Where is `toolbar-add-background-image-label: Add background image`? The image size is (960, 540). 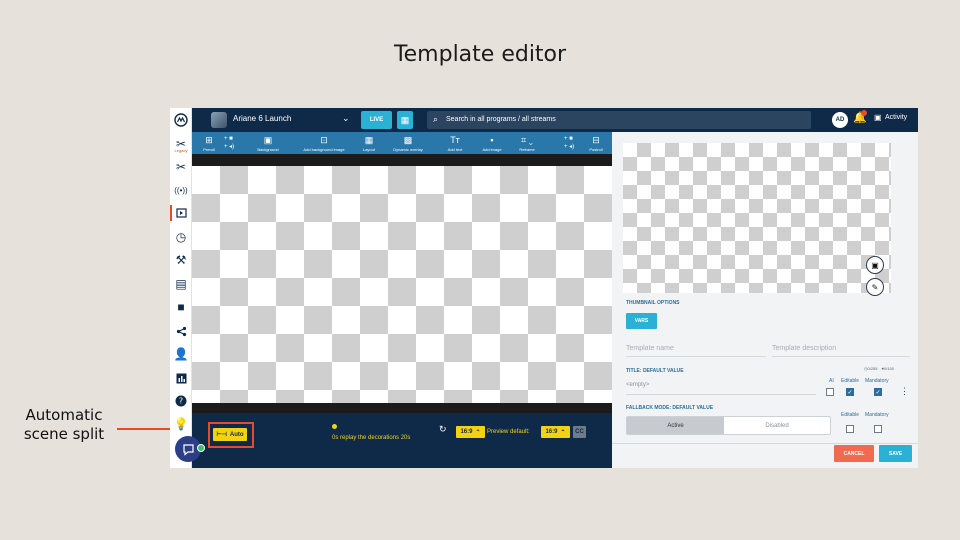
toolbar-add-background-image-label: Add background image is located at coordinates (324, 149).